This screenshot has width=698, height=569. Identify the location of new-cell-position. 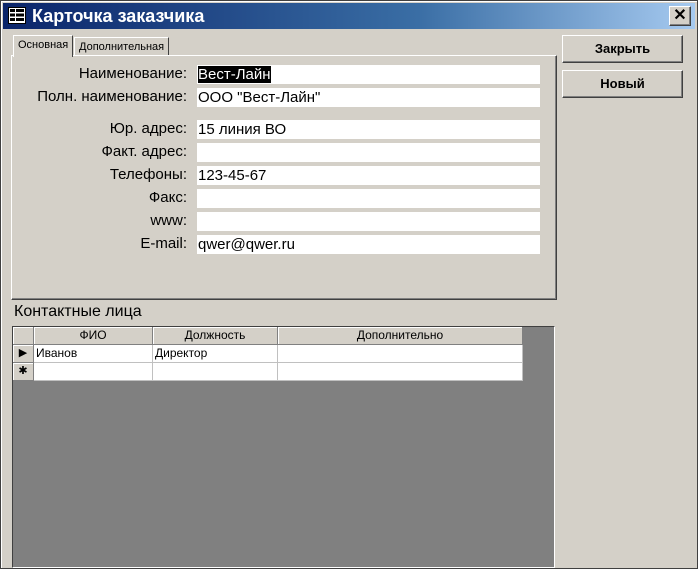
(215, 372).